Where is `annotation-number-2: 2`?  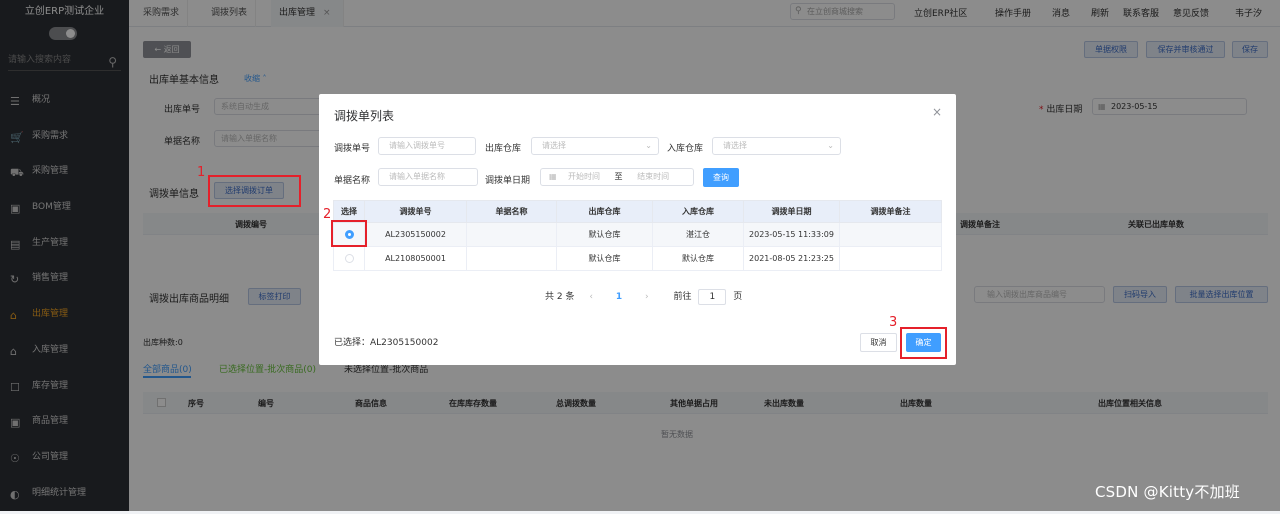 annotation-number-2: 2 is located at coordinates (327, 214).